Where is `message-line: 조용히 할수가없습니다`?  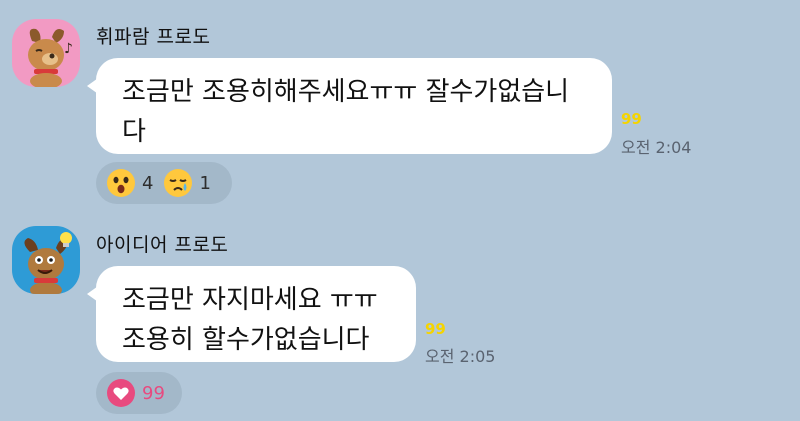
message-line: 조용히 할수가없습니다 is located at coordinates (246, 340).